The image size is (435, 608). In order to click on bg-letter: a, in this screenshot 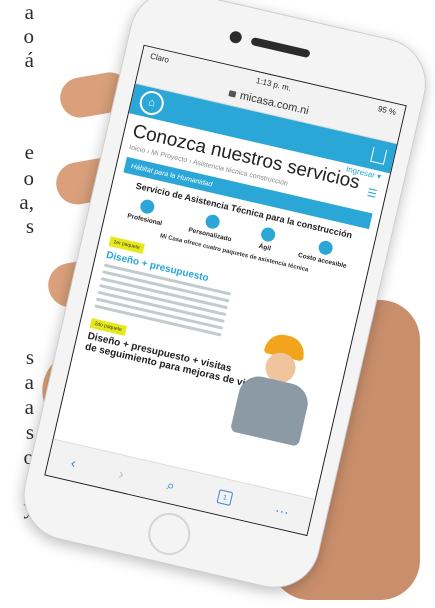, I will do `click(26, 202)`.